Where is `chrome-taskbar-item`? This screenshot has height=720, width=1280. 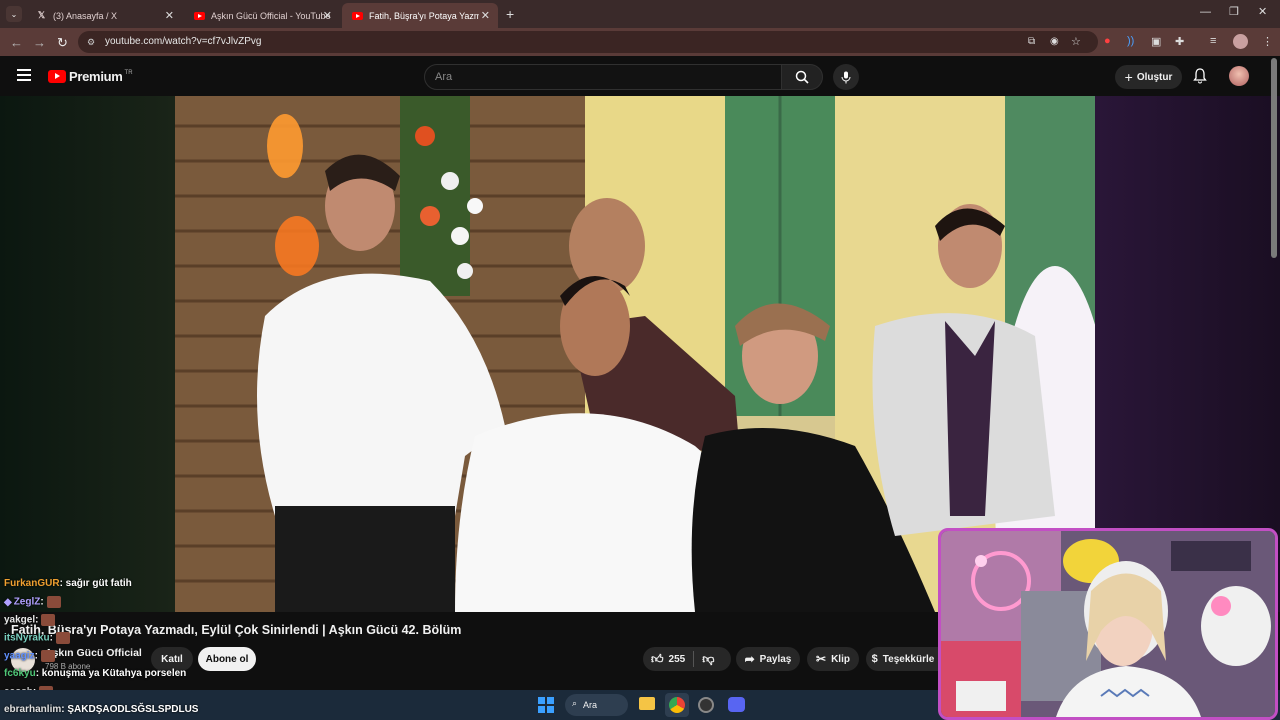
chrome-taskbar-item is located at coordinates (677, 705).